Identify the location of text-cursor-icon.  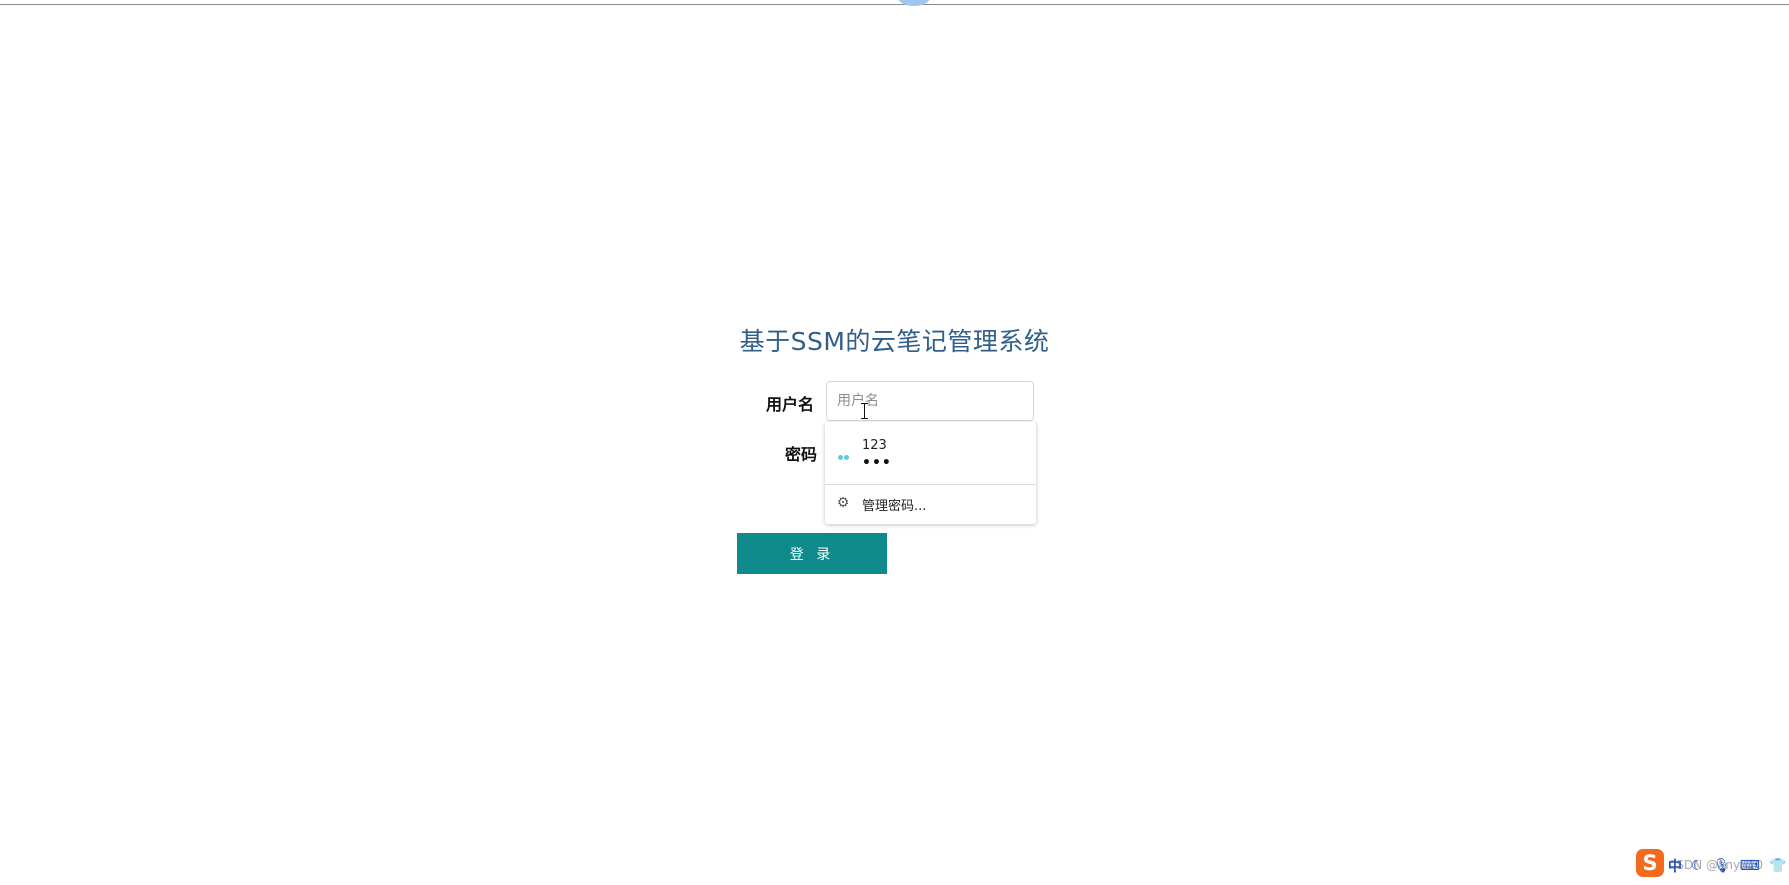
(865, 411).